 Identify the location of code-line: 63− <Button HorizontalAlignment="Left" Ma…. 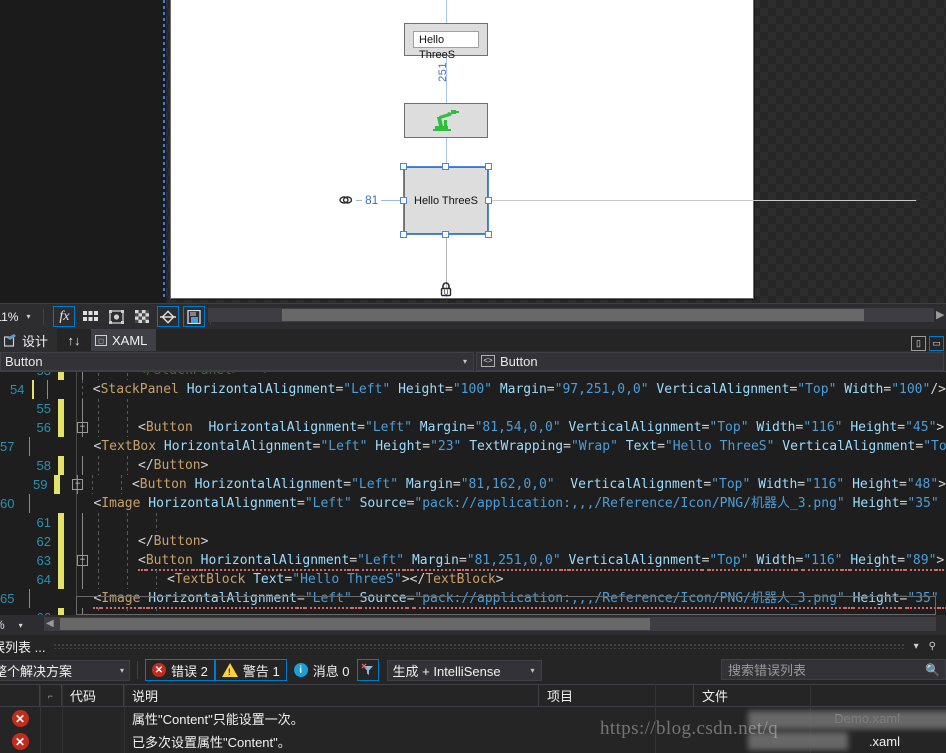
(473, 561).